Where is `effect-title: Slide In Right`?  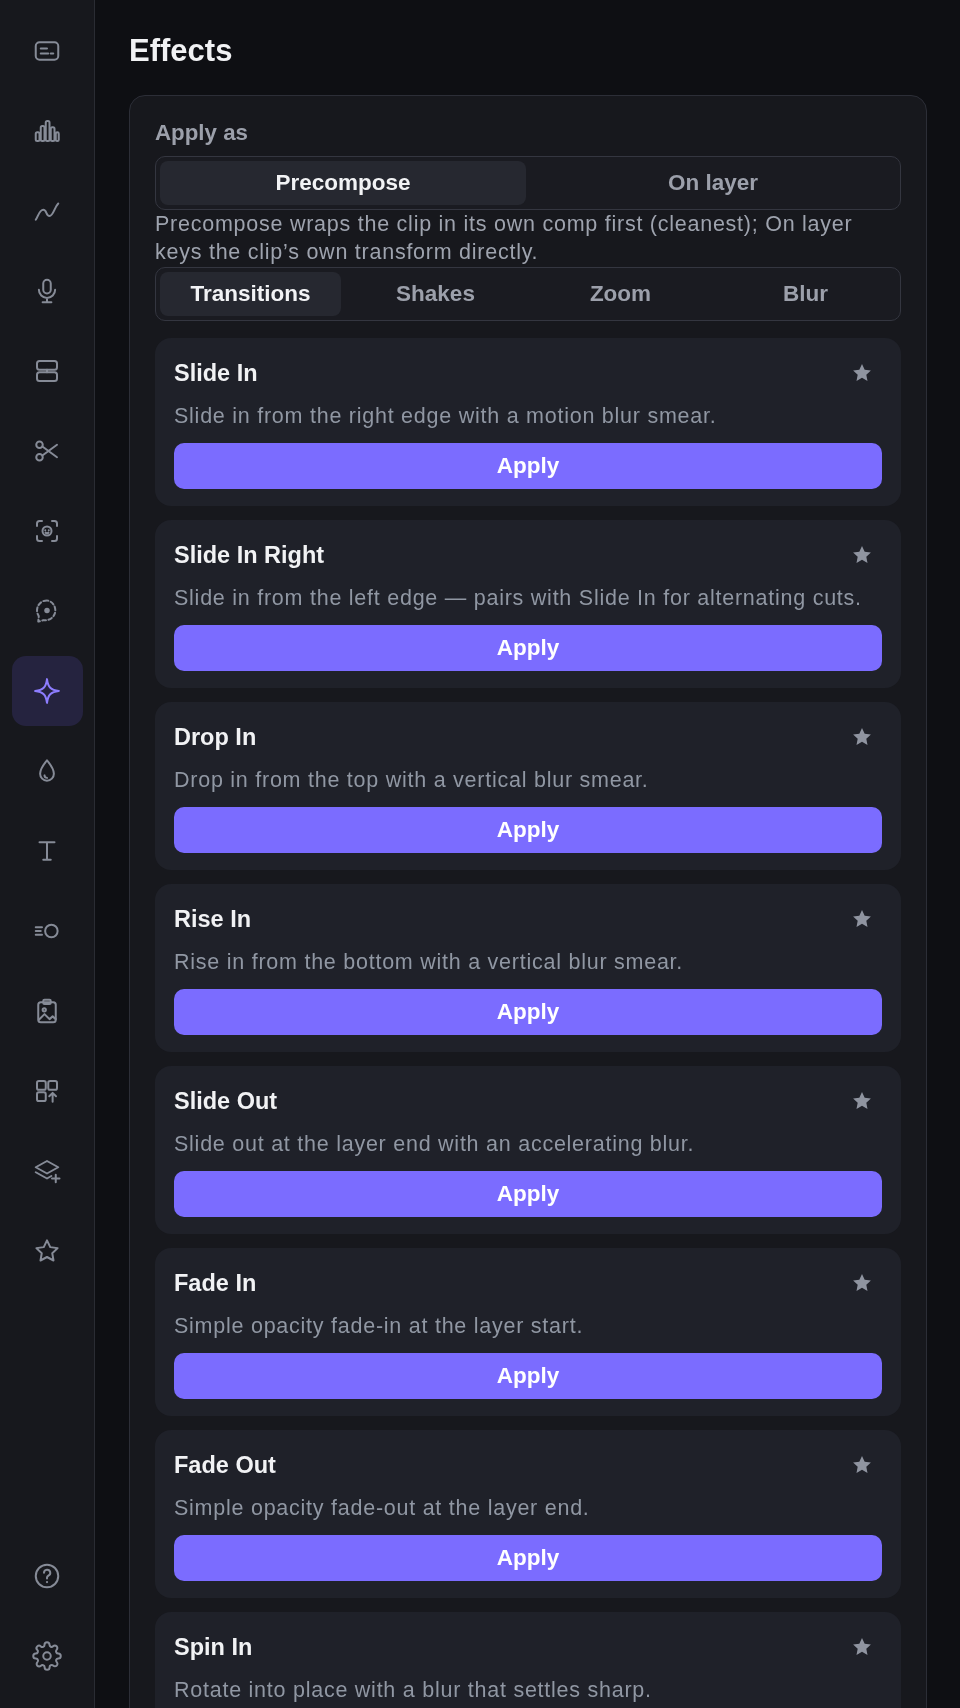
effect-title: Slide In Right is located at coordinates (249, 555).